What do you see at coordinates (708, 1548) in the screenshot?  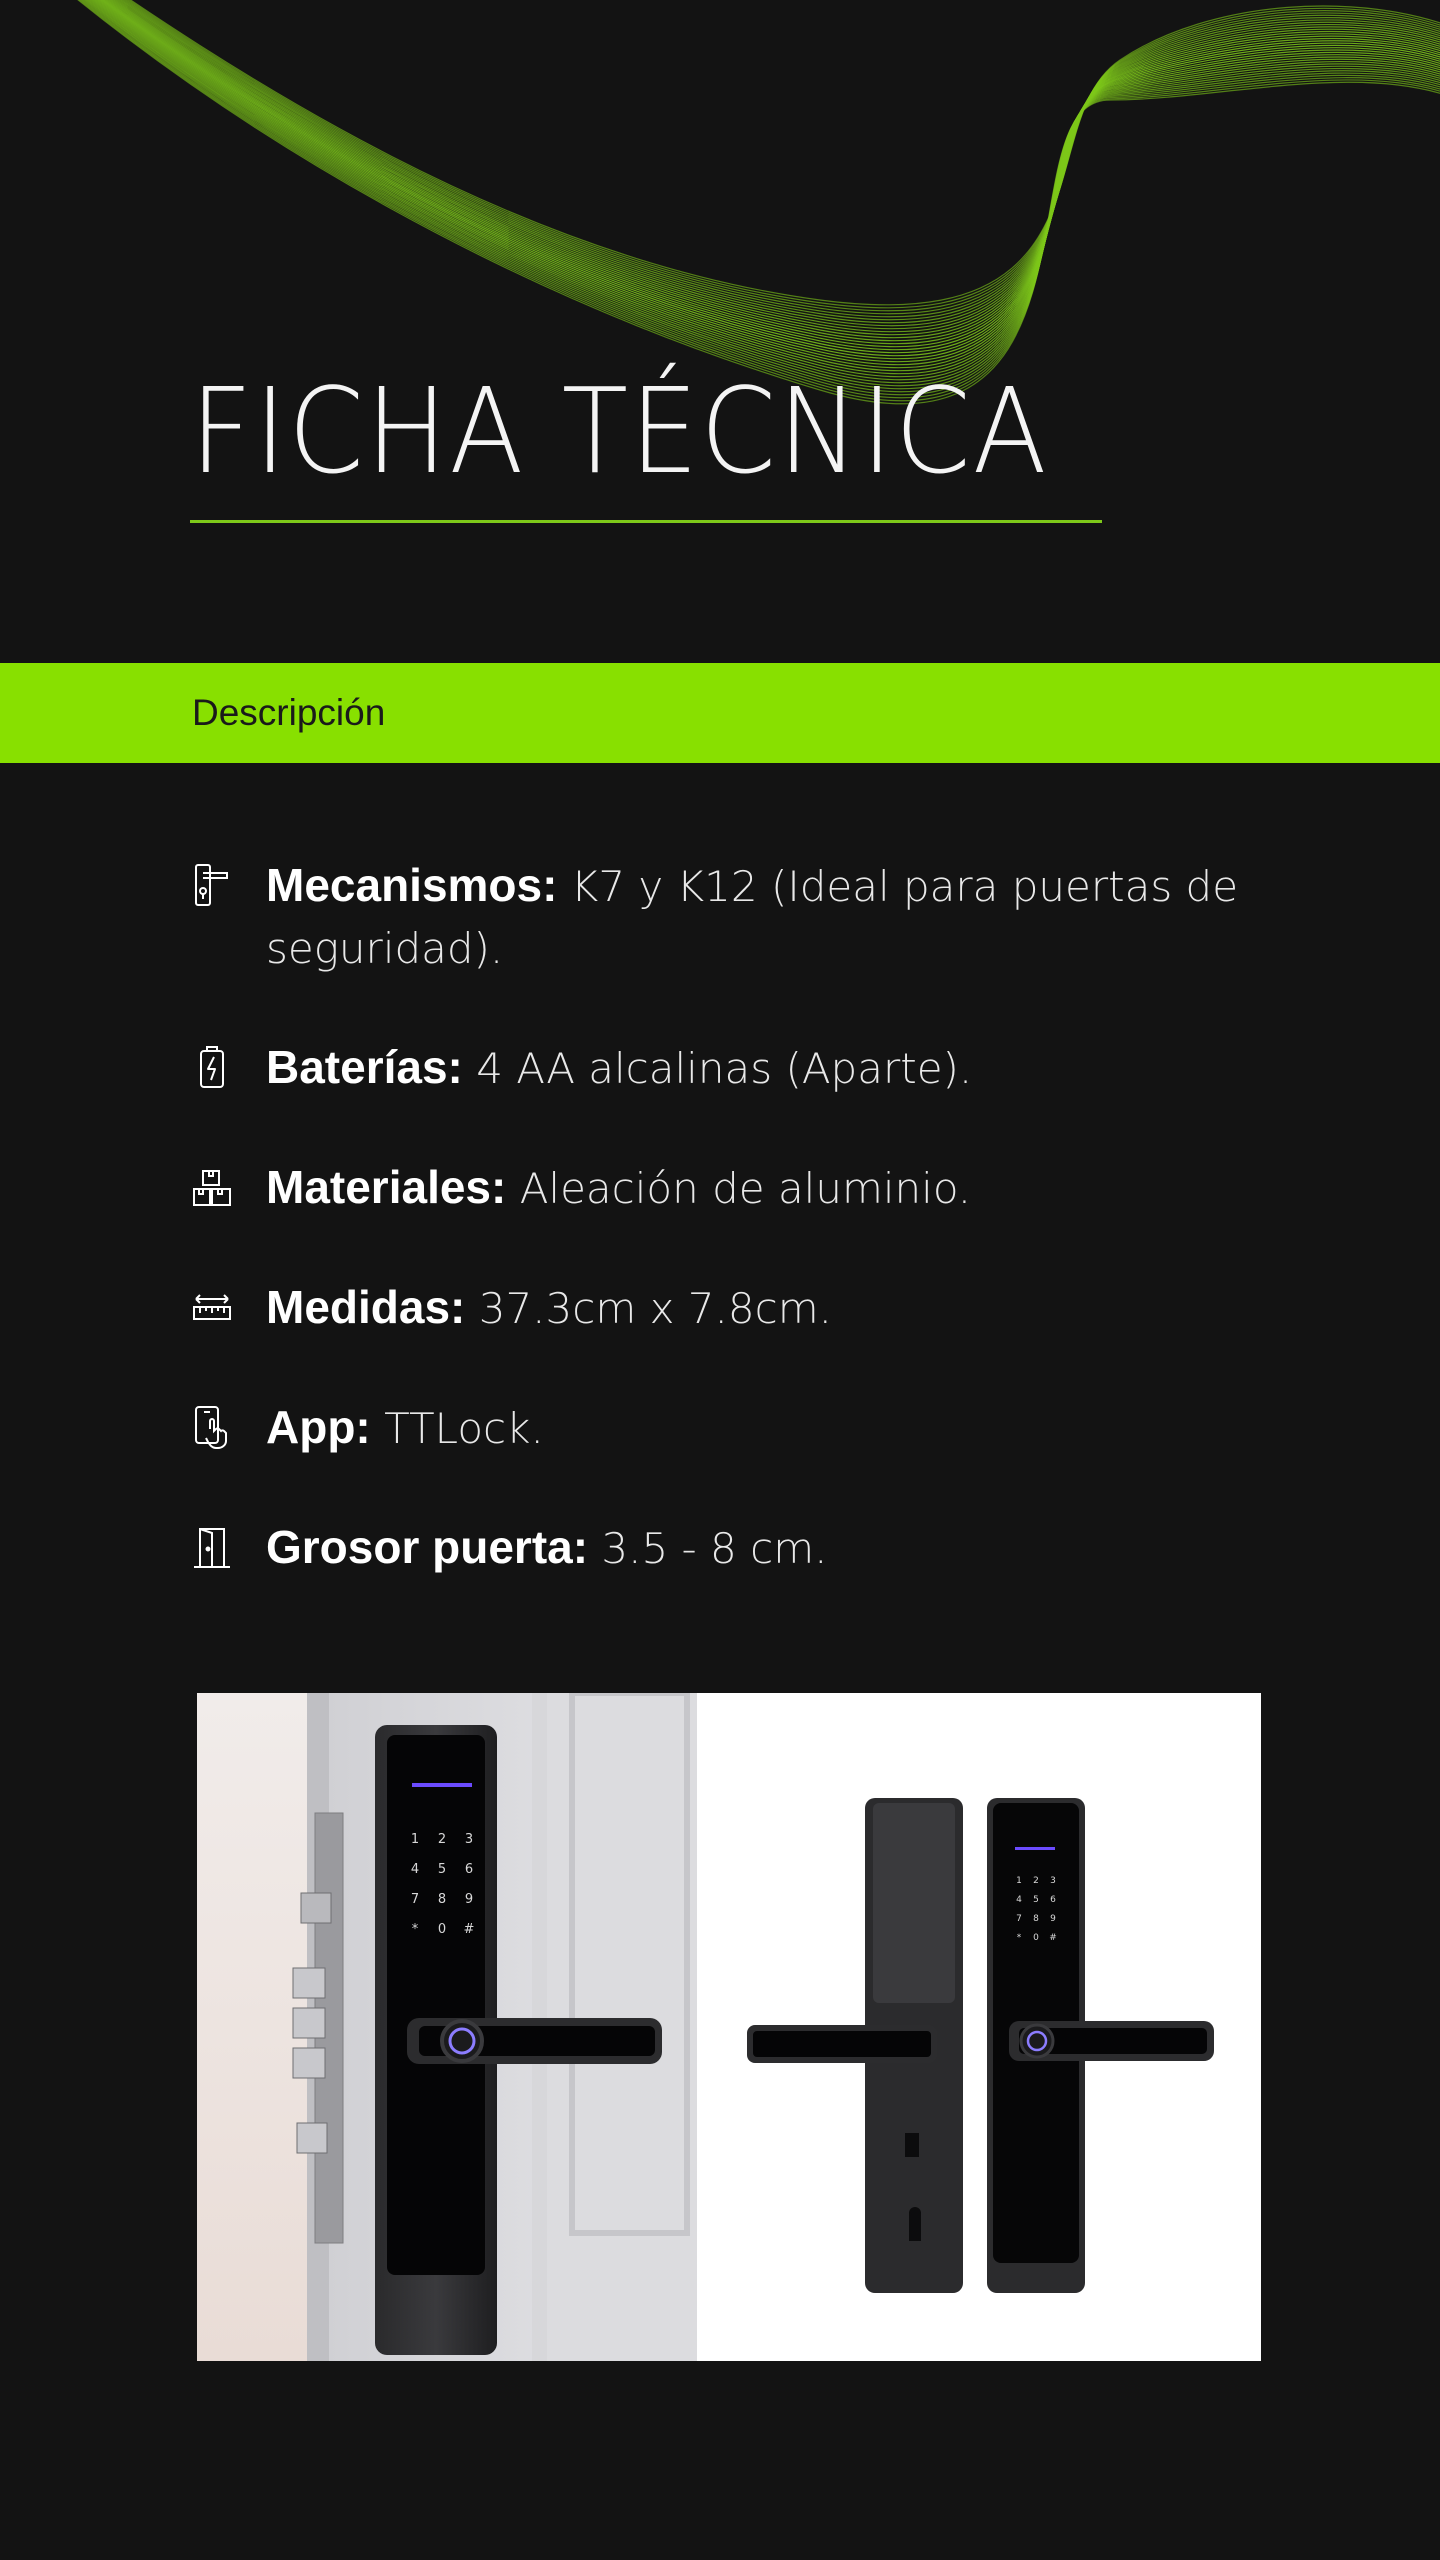 I see `spec-value: 3.5 - 8 cm.` at bounding box center [708, 1548].